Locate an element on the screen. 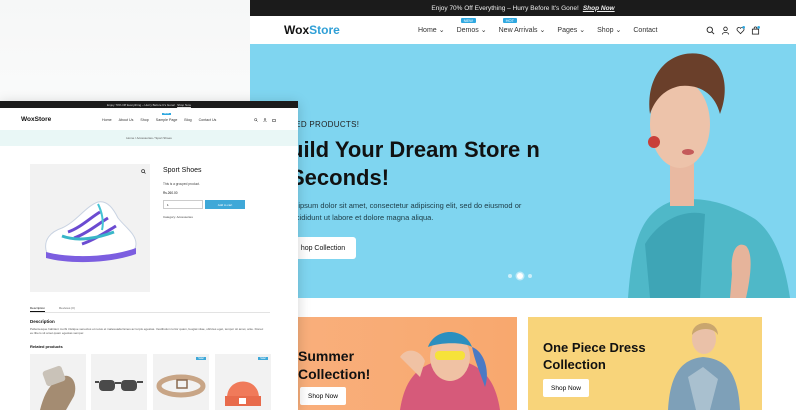 This screenshot has height=410, width=796. related-products-title: Related products is located at coordinates (46, 346).